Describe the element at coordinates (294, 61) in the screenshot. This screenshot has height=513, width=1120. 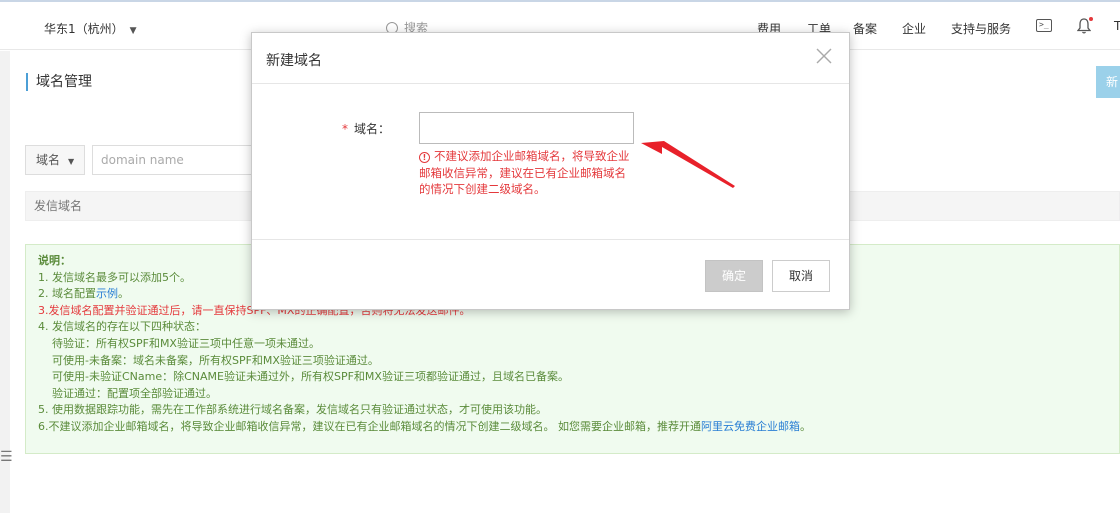
I see `dialog-title: 新建域名` at that location.